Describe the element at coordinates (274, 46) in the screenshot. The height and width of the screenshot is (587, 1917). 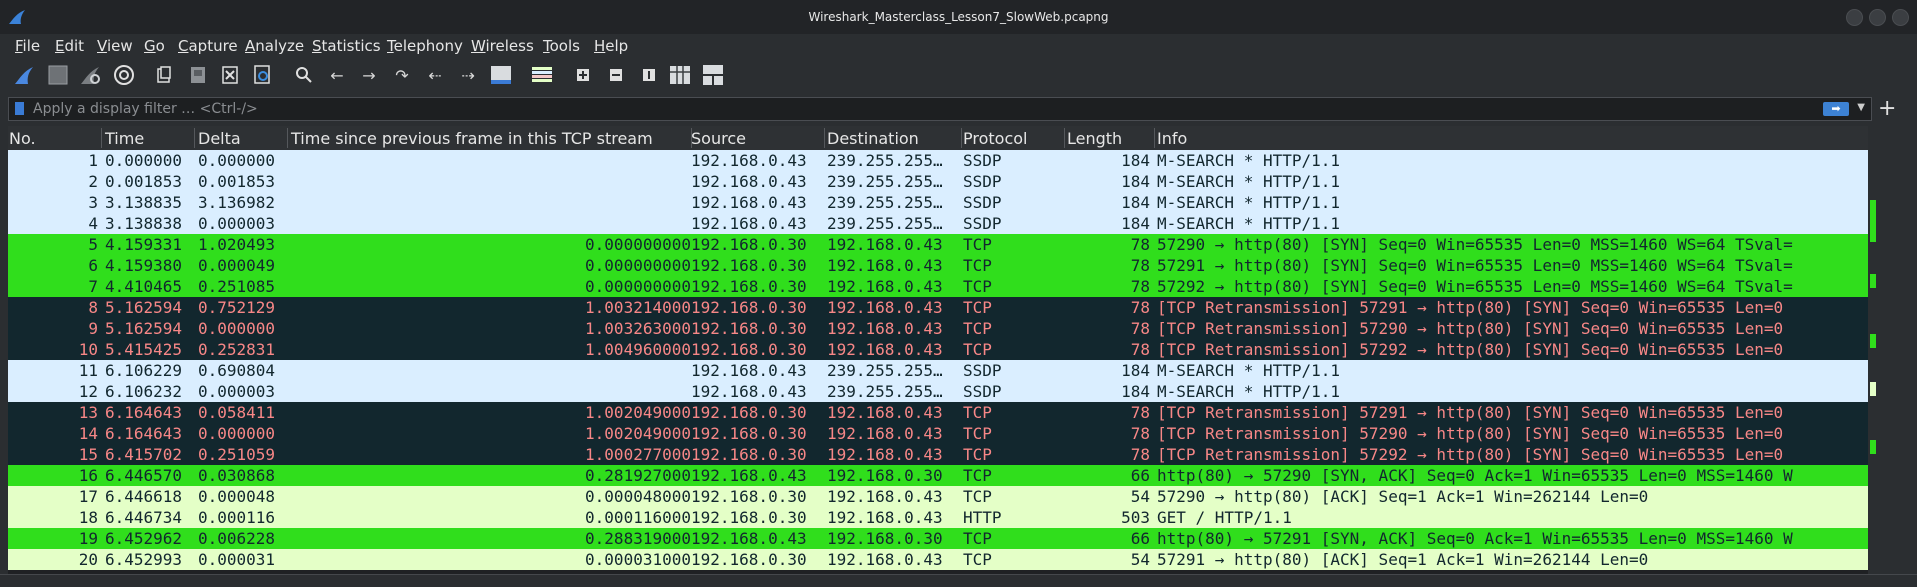
I see `menu-analyze: Analyze` at that location.